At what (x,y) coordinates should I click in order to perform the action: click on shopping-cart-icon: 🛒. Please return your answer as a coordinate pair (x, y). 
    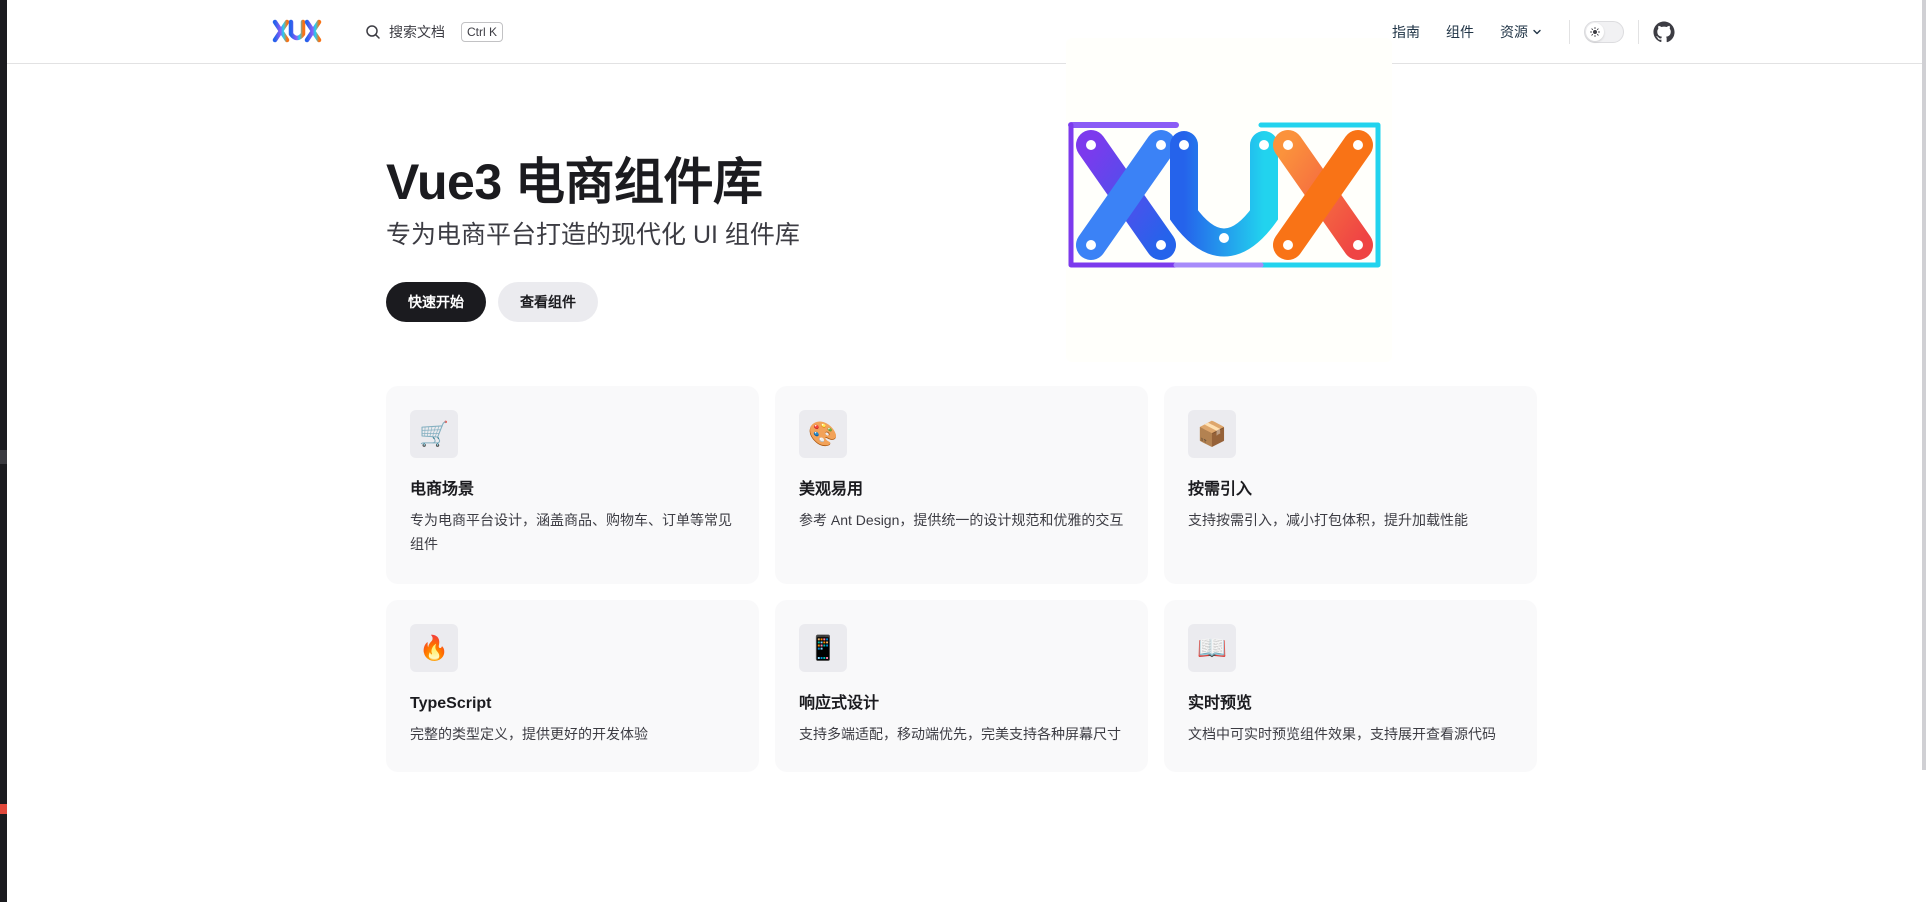
    Looking at the image, I should click on (434, 434).